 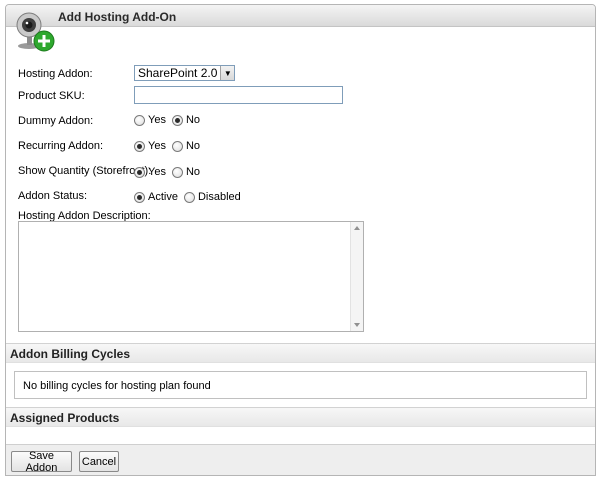 What do you see at coordinates (117, 17) in the screenshot?
I see `page-title: Add Hosting Add-On` at bounding box center [117, 17].